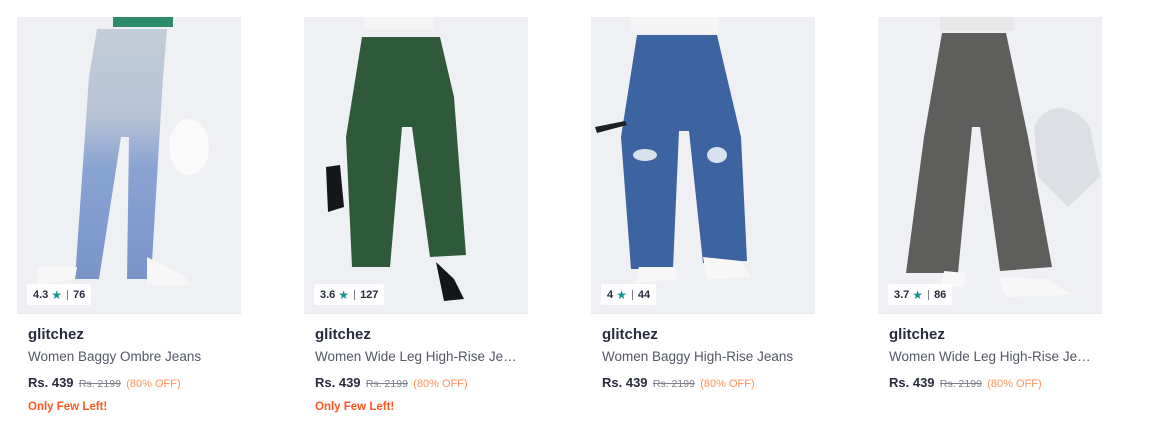 Image resolution: width=1150 pixels, height=434 pixels. I want to click on rating-value: 3.6, so click(328, 294).